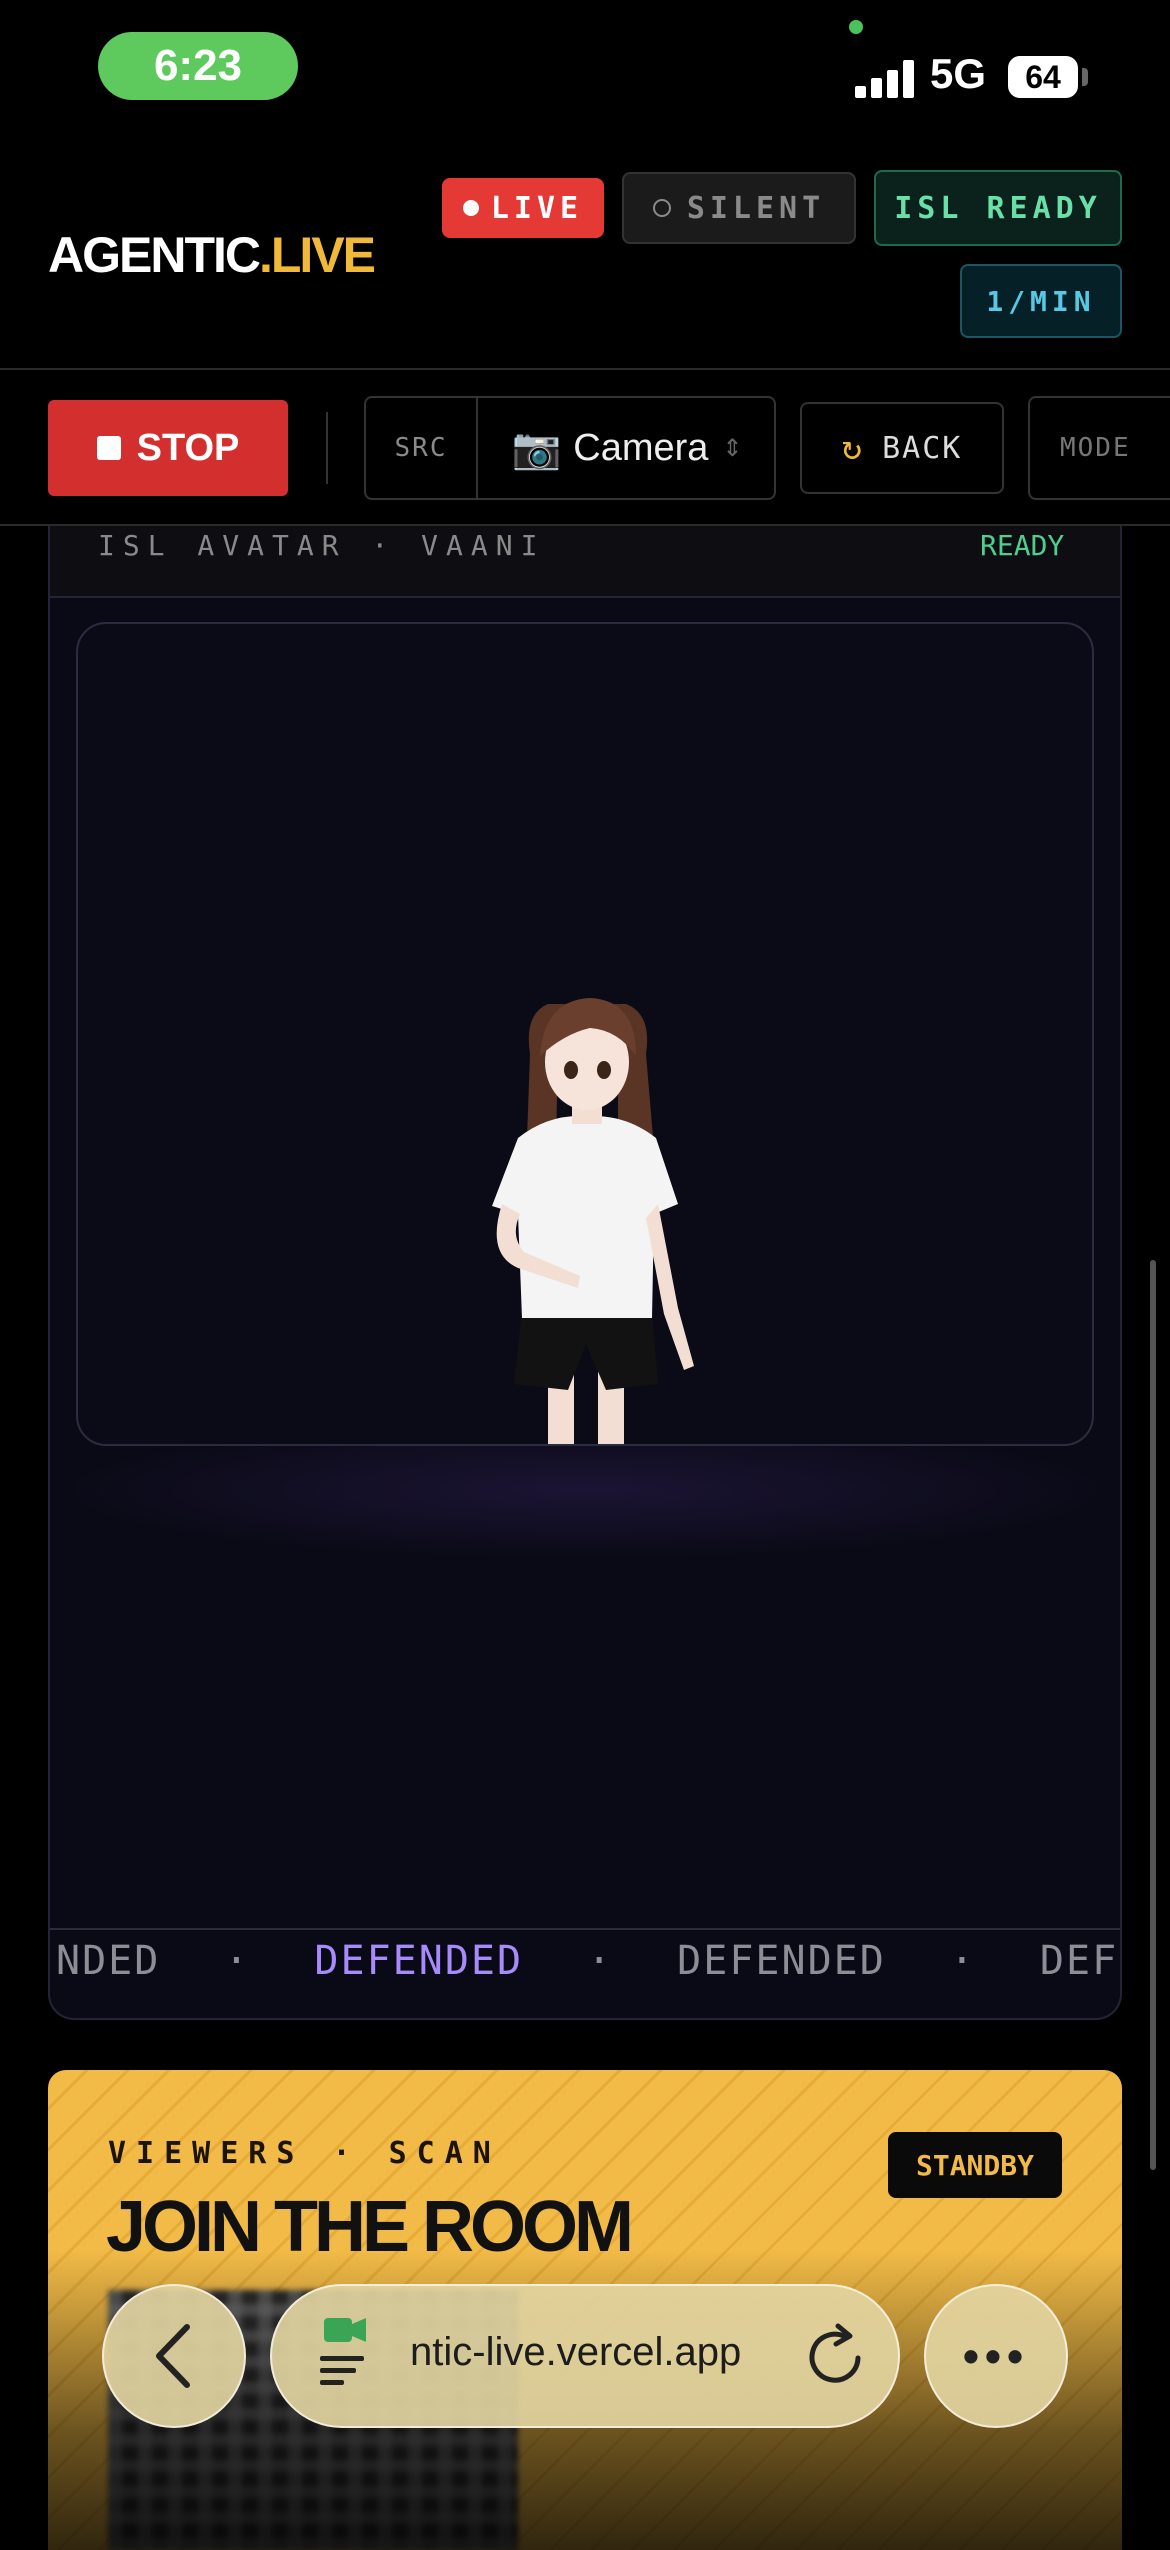  I want to click on source-label: SRC, so click(422, 448).